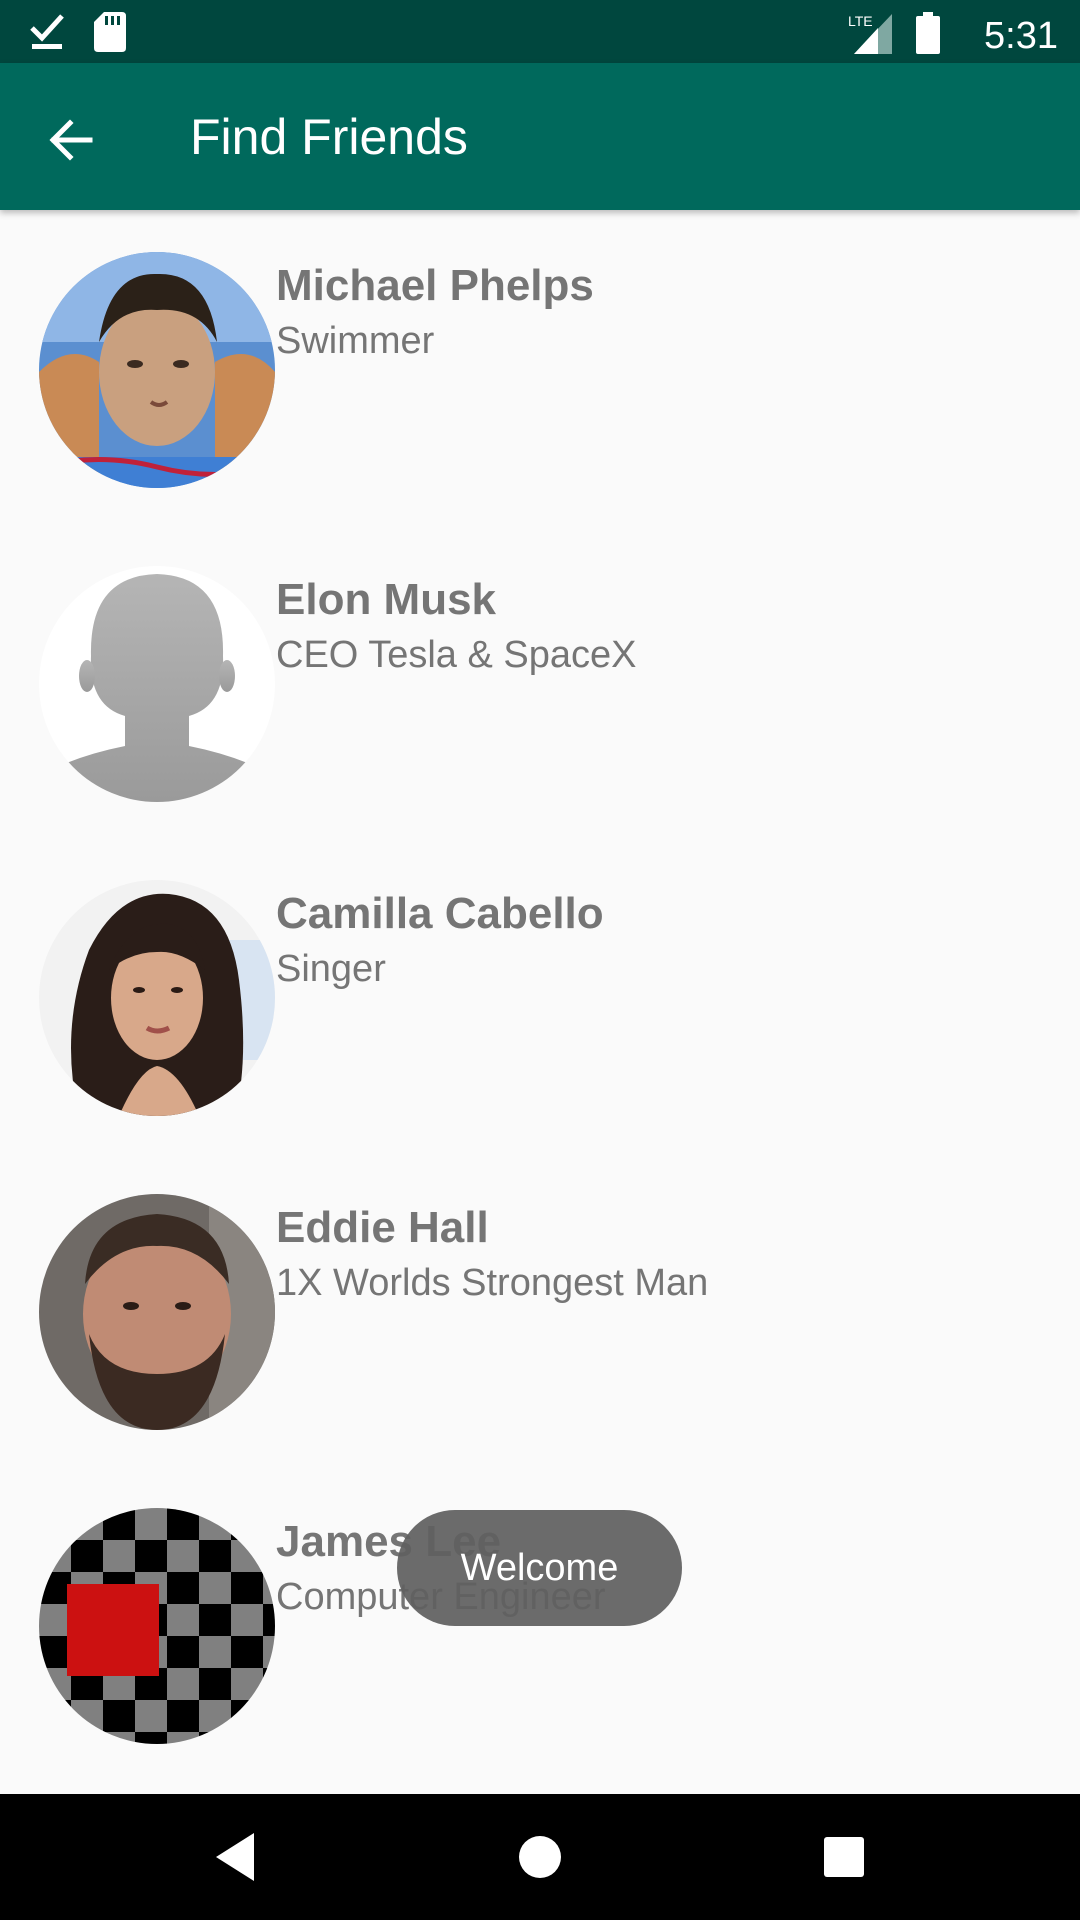 Image resolution: width=1080 pixels, height=1920 pixels. Describe the element at coordinates (331, 969) in the screenshot. I see `friend-description: Singer` at that location.